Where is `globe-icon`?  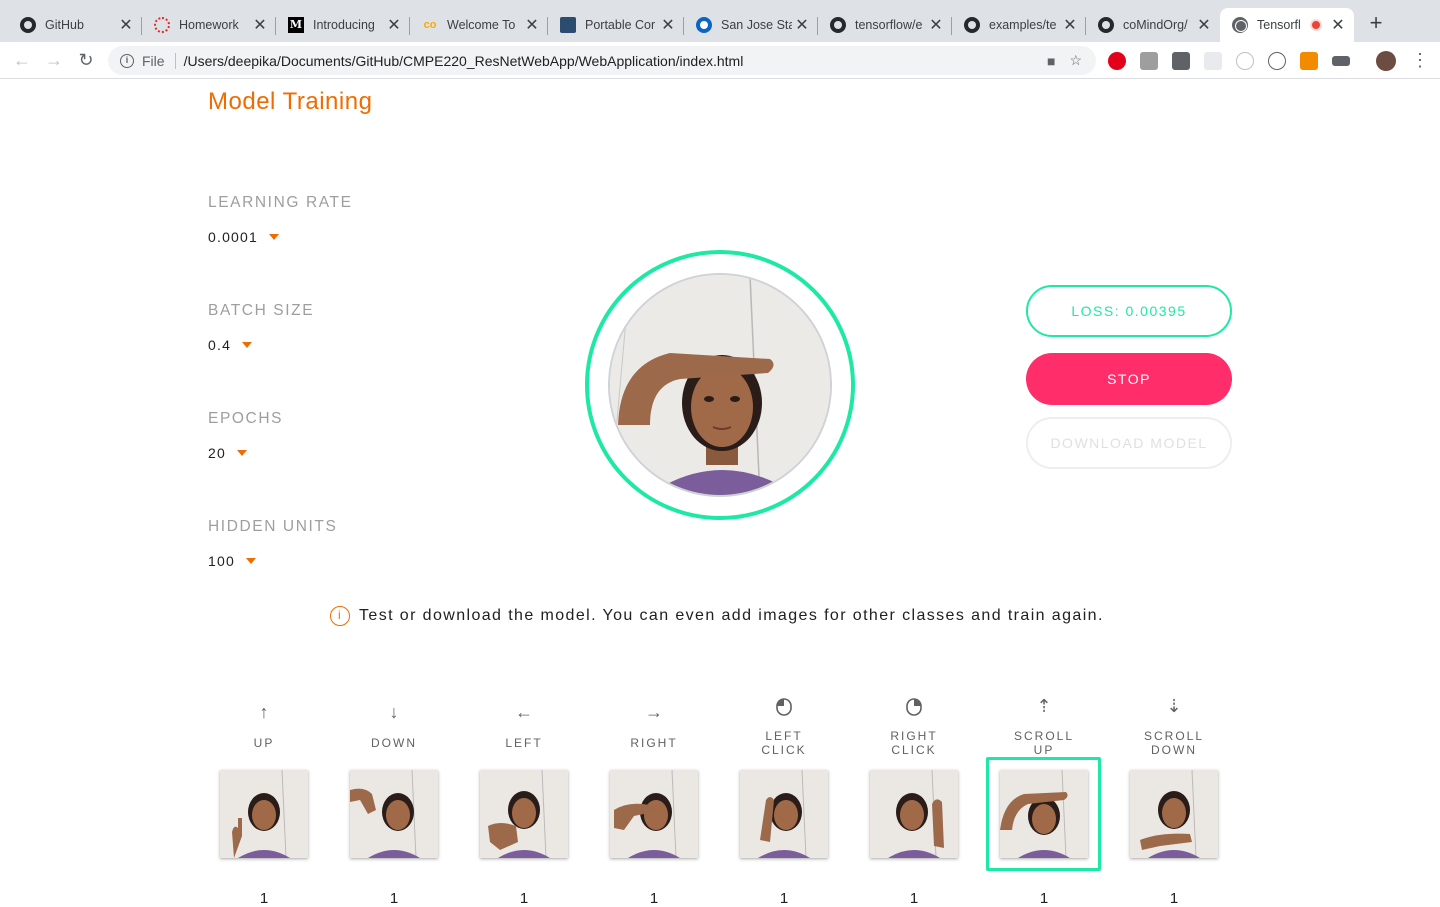 globe-icon is located at coordinates (1240, 25).